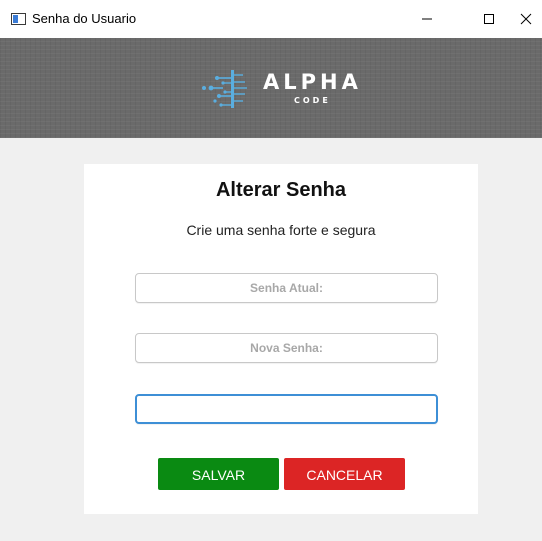  I want to click on form-title: Alterar Senha, so click(281, 190).